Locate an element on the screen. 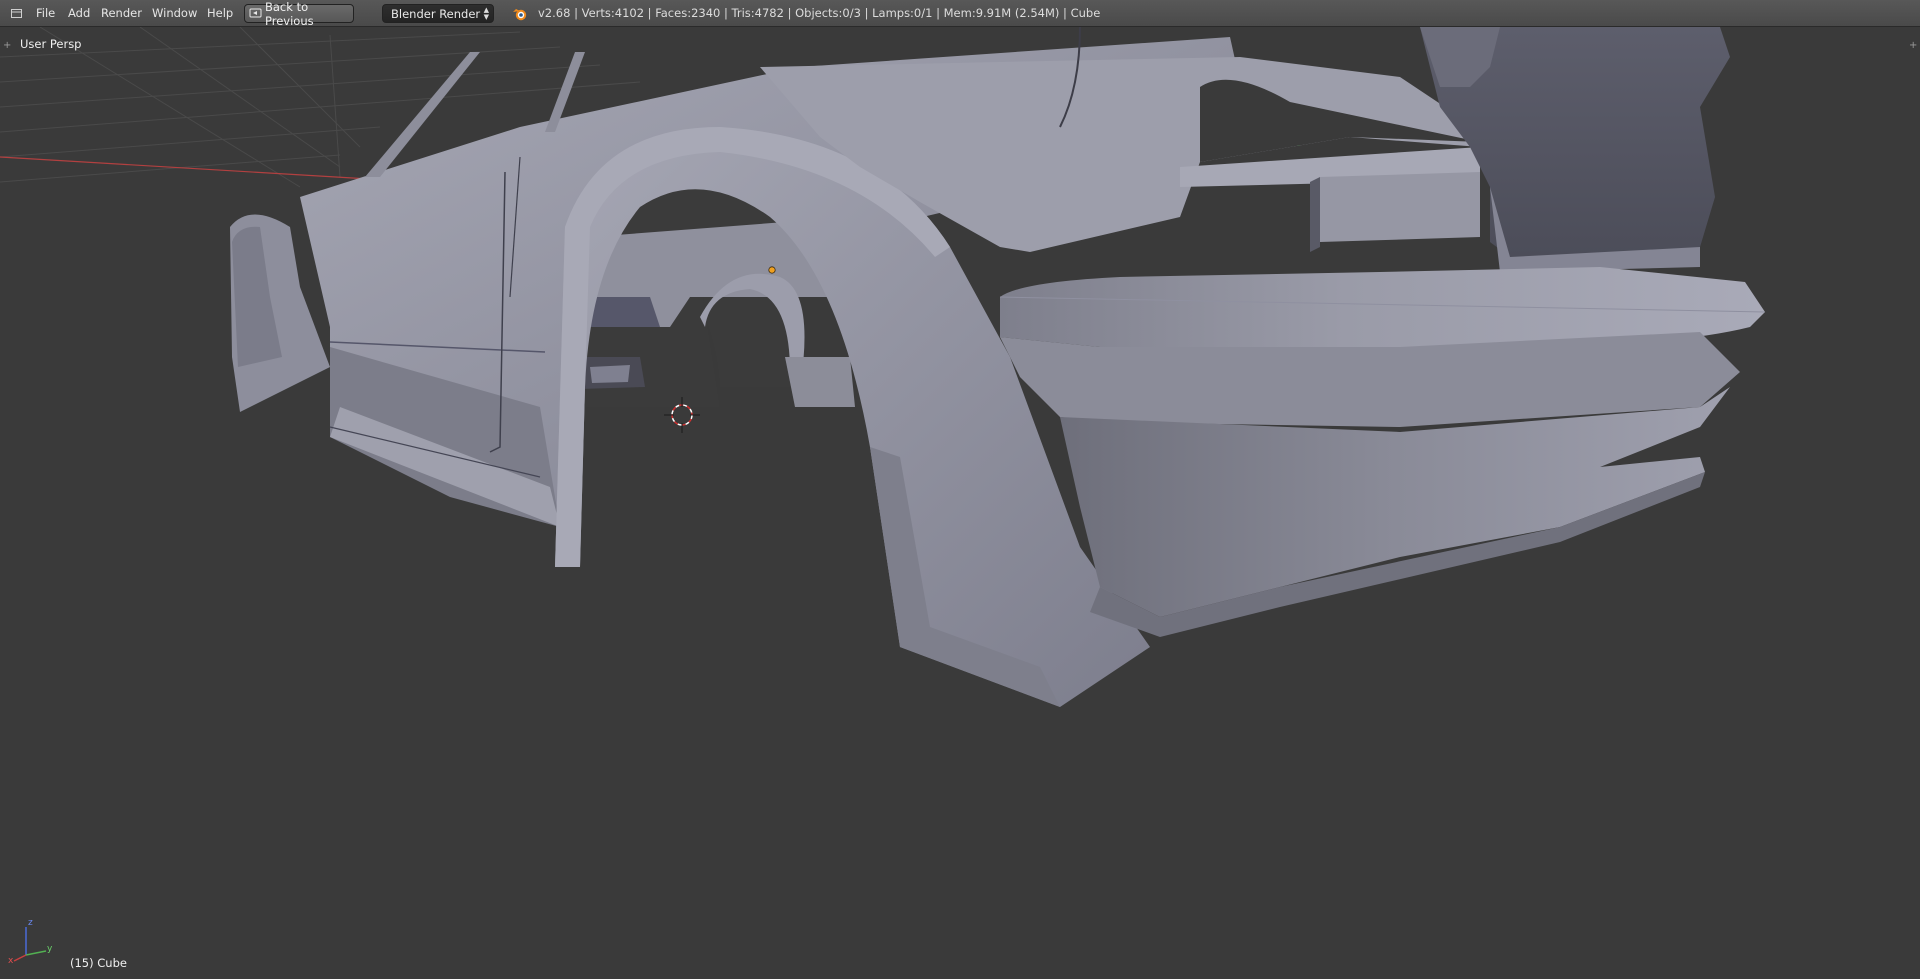 Image resolution: width=1920 pixels, height=979 pixels. menu-add: Add is located at coordinates (79, 13).